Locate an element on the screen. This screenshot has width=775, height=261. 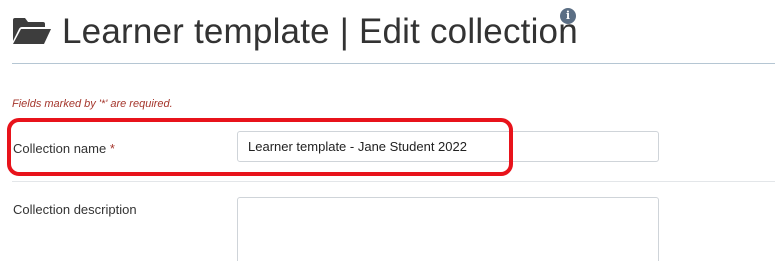
page-header: Learner template | Edit collection is located at coordinates (295, 31).